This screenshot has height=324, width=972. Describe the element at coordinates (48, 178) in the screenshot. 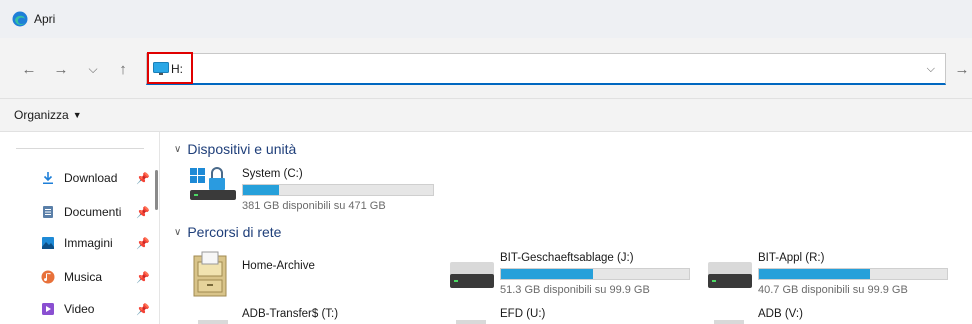

I see `download-icon` at that location.